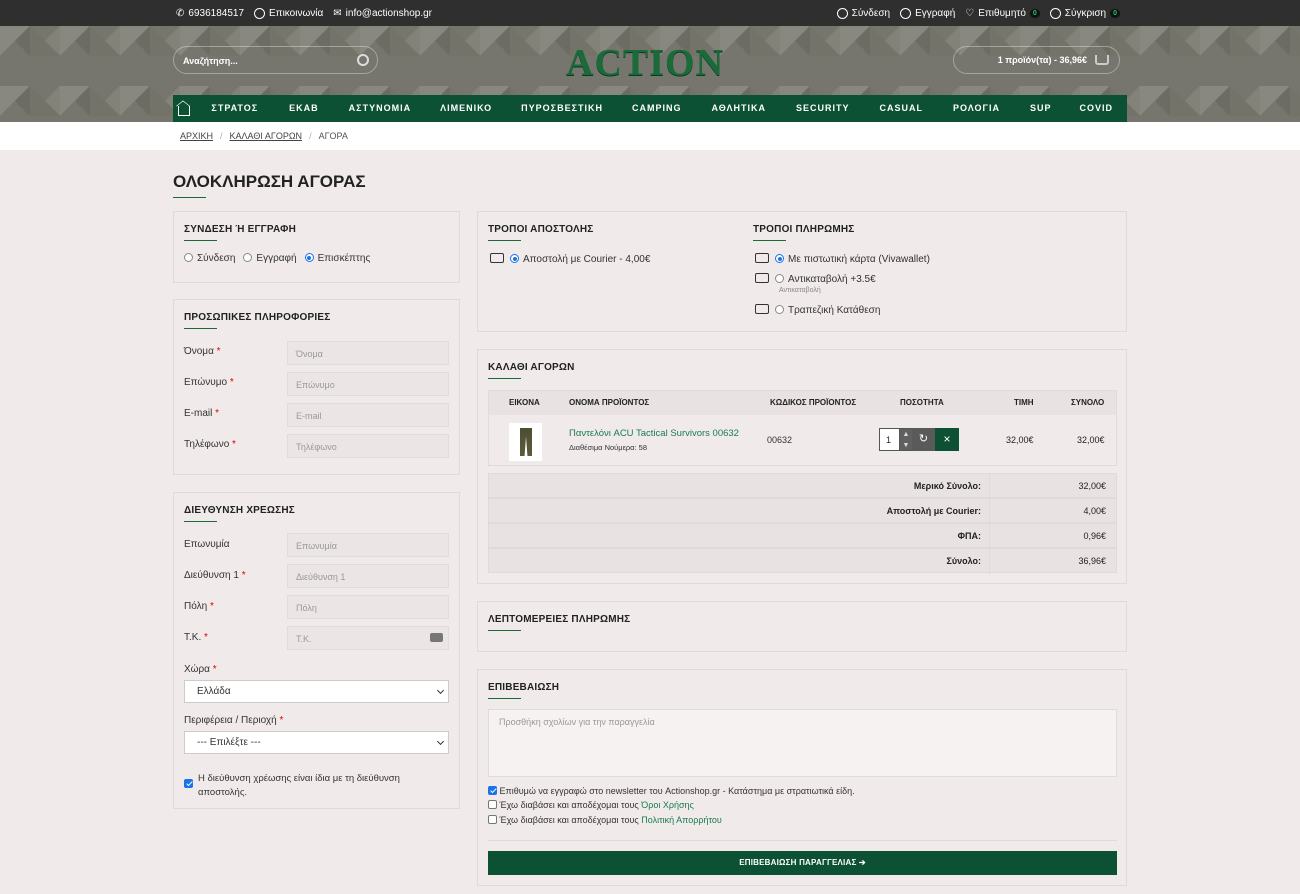 The height and width of the screenshot is (894, 1300). What do you see at coordinates (368, 446) in the screenshot?
I see `phone-input: Τηλέφωνο` at bounding box center [368, 446].